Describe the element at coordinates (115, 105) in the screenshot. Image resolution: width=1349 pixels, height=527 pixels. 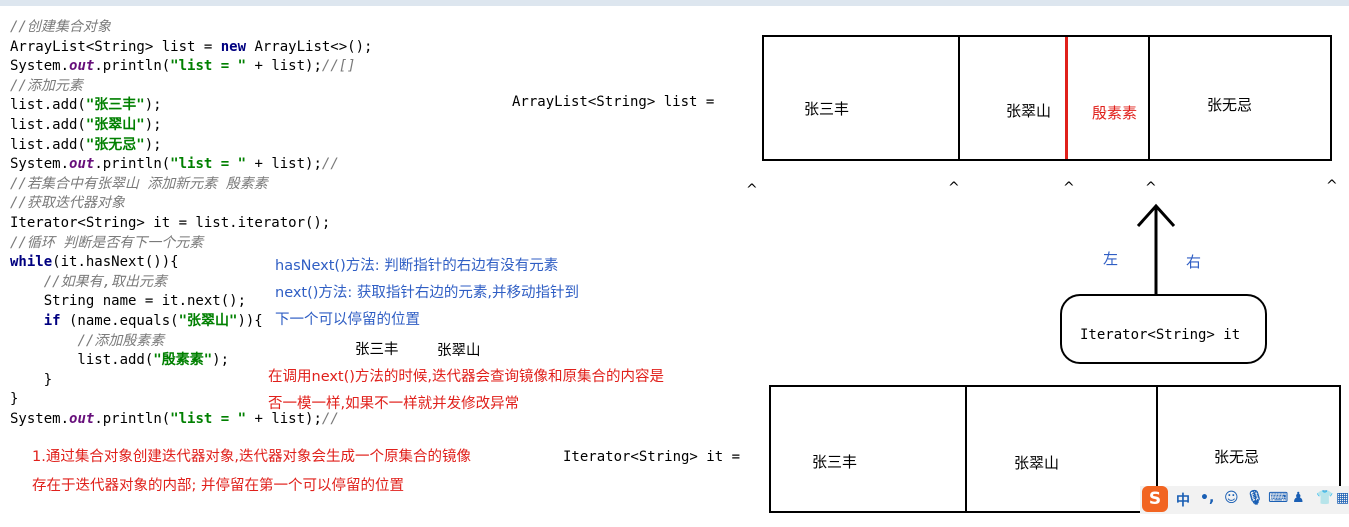
I see `code-token: "张三丰"` at that location.